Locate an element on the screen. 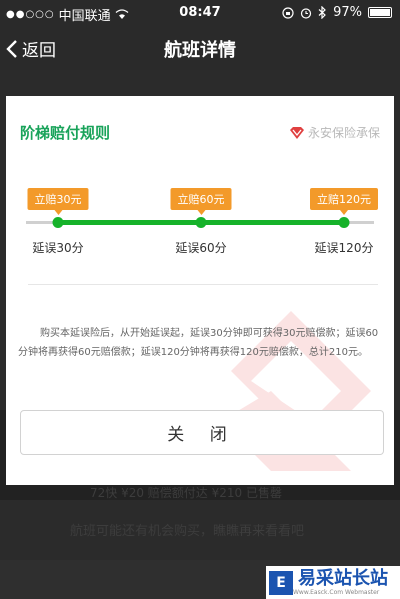 This screenshot has height=599, width=400. close-button: 关 闭 is located at coordinates (202, 432).